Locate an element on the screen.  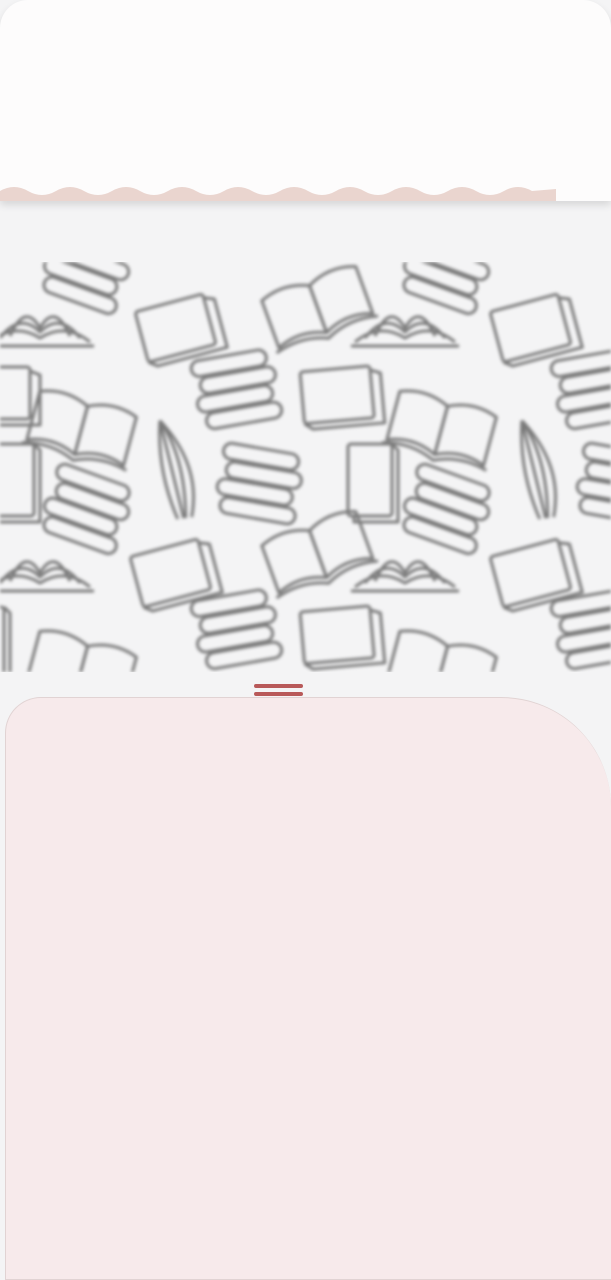
drag-handle-bar-bottom is located at coordinates (278, 694).